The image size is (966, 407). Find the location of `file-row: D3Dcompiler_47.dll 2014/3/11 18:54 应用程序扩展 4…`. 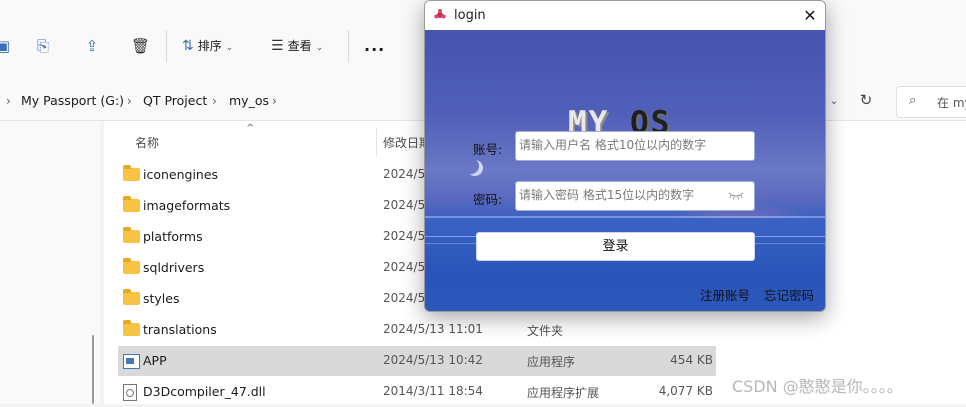

file-row: D3Dcompiler_47.dll 2014/3/11 18:54 应用程序扩展 4… is located at coordinates (417, 392).